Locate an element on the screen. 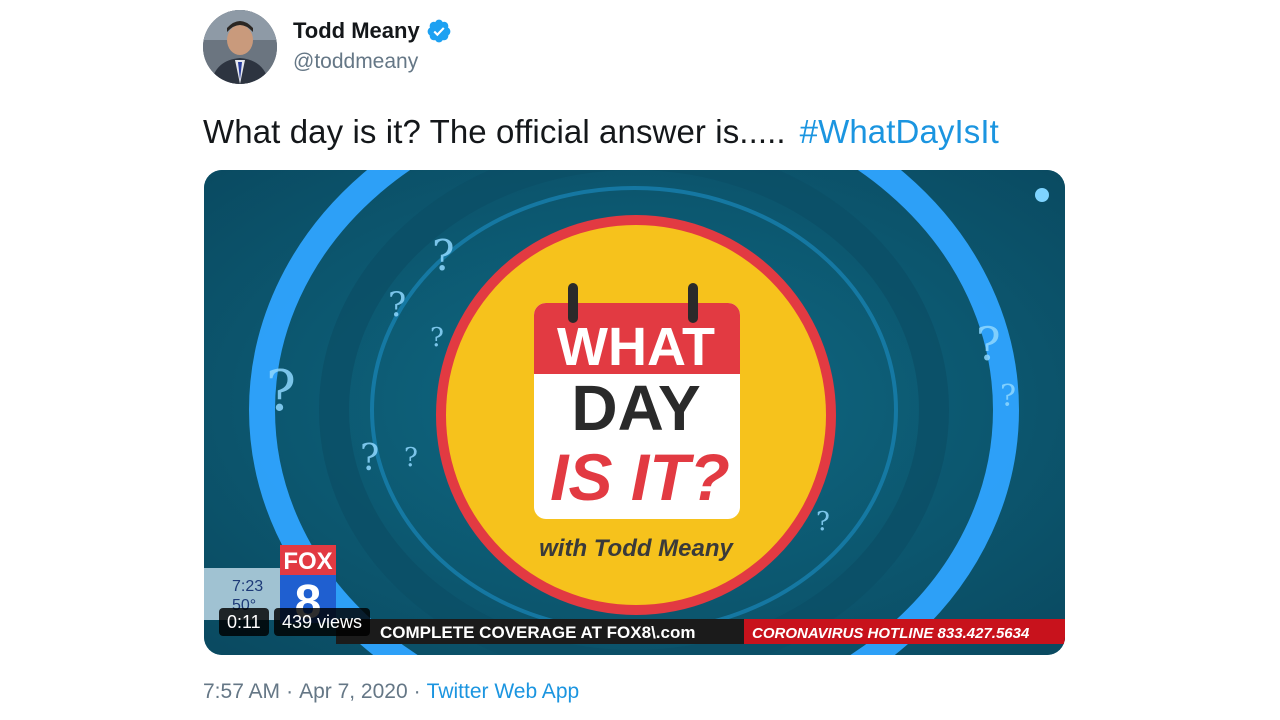 This screenshot has width=1280, height=720. ticker-left: COMPLETE COVERAGE AT FOX8\.com is located at coordinates (537, 632).